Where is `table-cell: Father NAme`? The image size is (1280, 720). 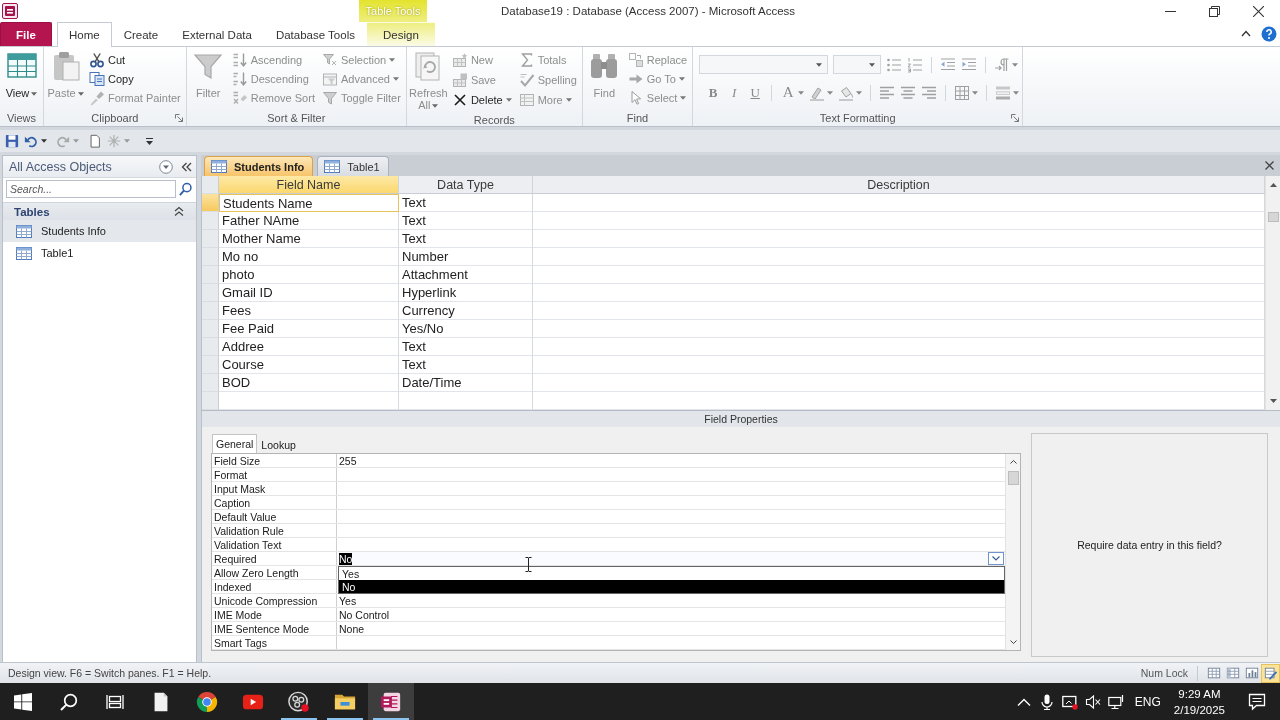 table-cell: Father NAme is located at coordinates (309, 221).